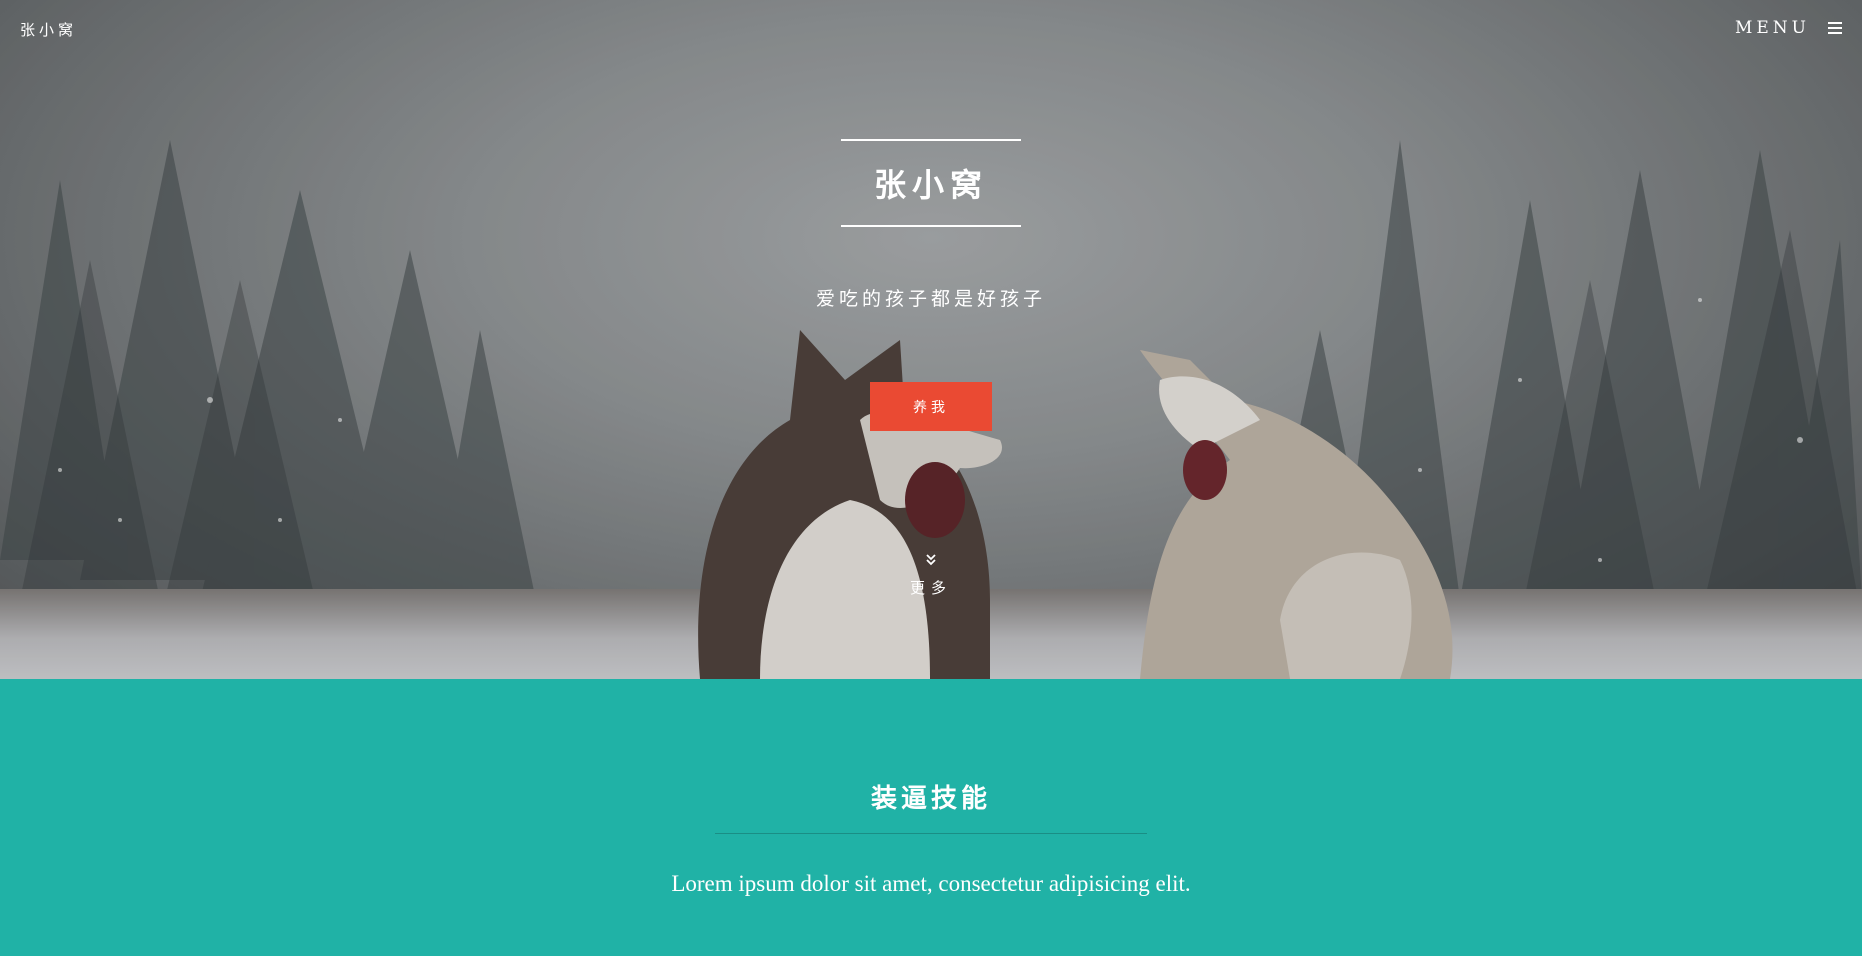 This screenshot has height=956, width=1862. What do you see at coordinates (1772, 28) in the screenshot?
I see `menu-label: MENU` at bounding box center [1772, 28].